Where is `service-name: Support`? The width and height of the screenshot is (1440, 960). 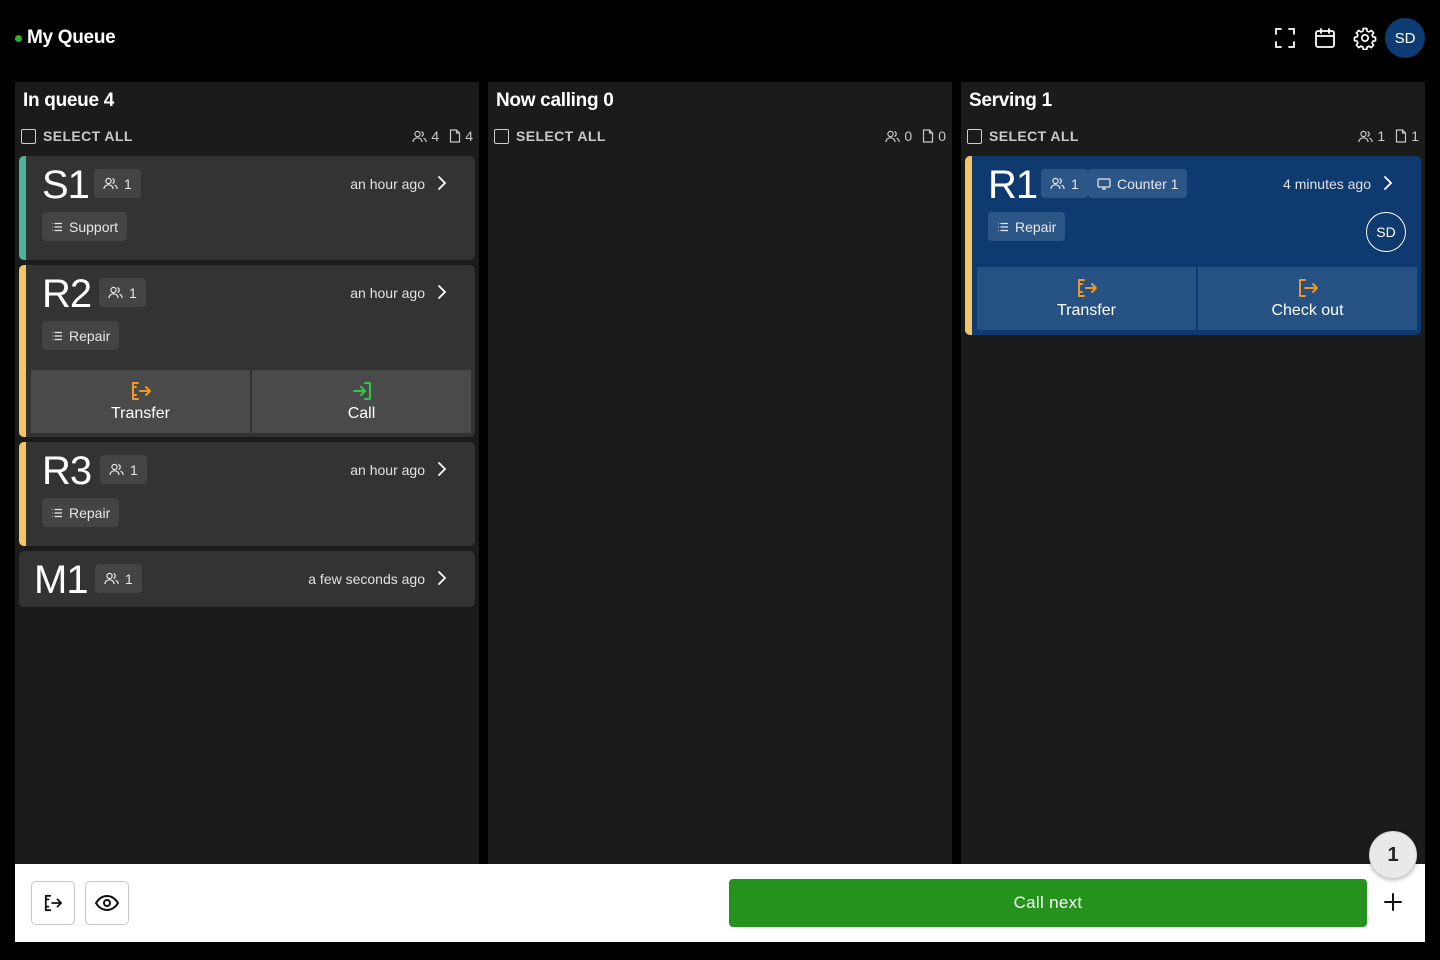
service-name: Support is located at coordinates (94, 226).